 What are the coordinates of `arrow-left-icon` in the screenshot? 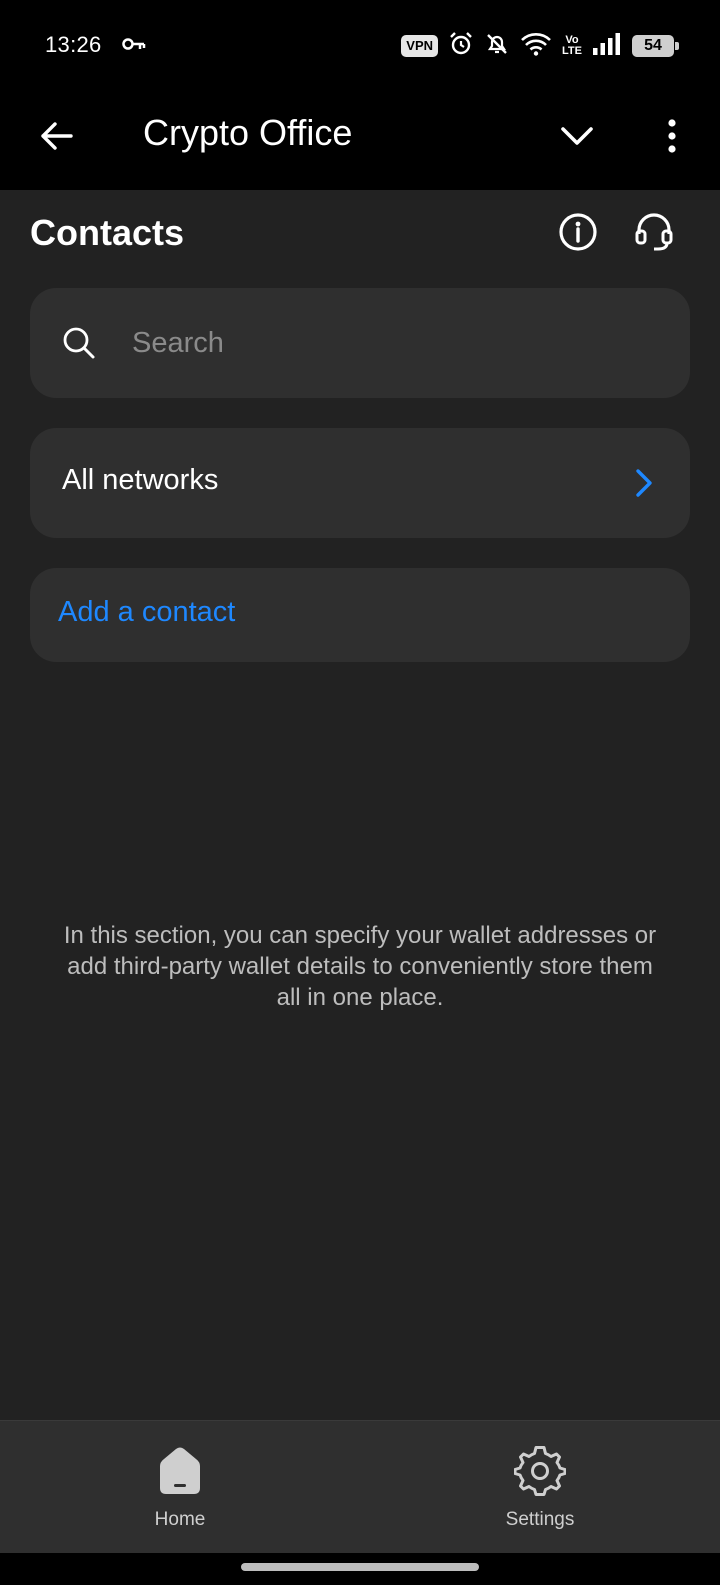 It's located at (57, 136).